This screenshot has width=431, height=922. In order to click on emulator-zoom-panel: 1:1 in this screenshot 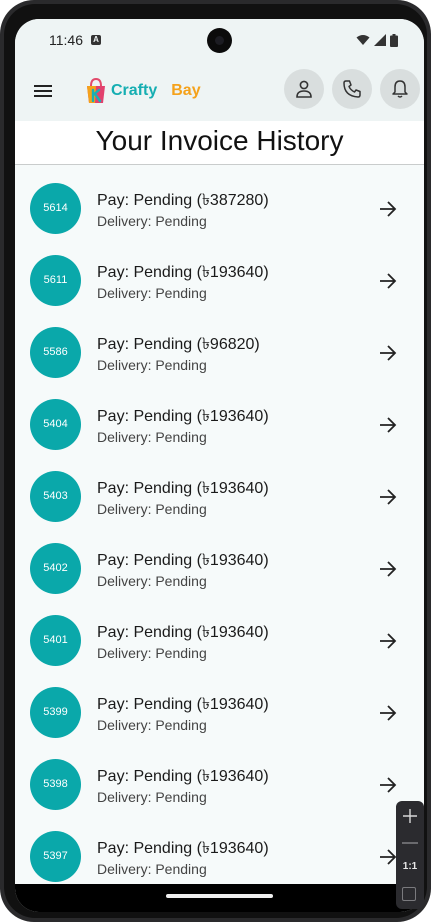, I will do `click(410, 855)`.